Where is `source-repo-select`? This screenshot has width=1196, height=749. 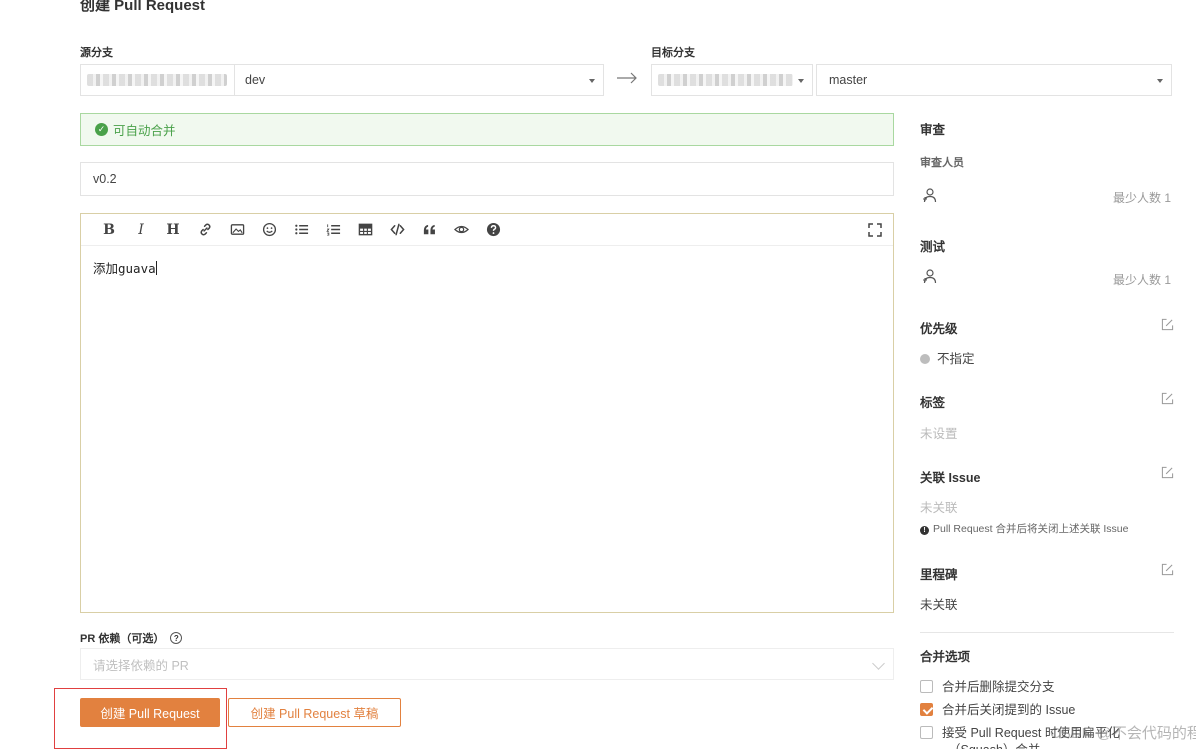
source-repo-select is located at coordinates (157, 80).